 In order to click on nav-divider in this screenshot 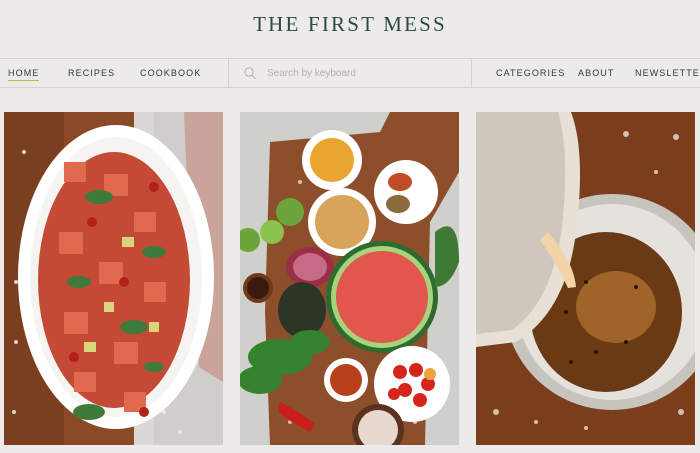, I will do `click(471, 73)`.